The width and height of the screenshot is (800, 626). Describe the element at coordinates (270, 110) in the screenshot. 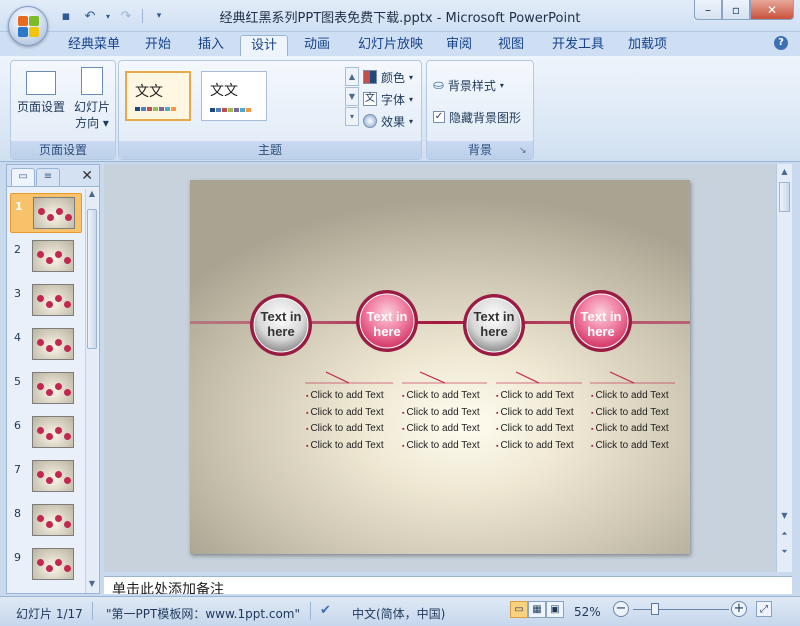

I see `group-themes: 文文 文文 ▲ ▼ ▾ 颜色 ▾ 文 字体 ▾ 效果 ▾ 主题` at that location.